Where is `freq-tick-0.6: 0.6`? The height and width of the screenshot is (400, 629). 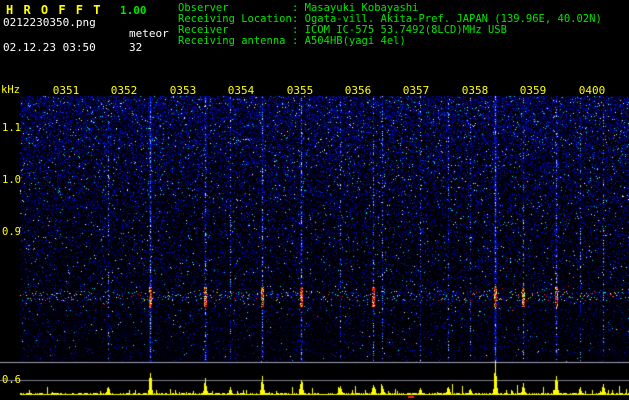
freq-tick-0.6: 0.6 is located at coordinates (11, 380).